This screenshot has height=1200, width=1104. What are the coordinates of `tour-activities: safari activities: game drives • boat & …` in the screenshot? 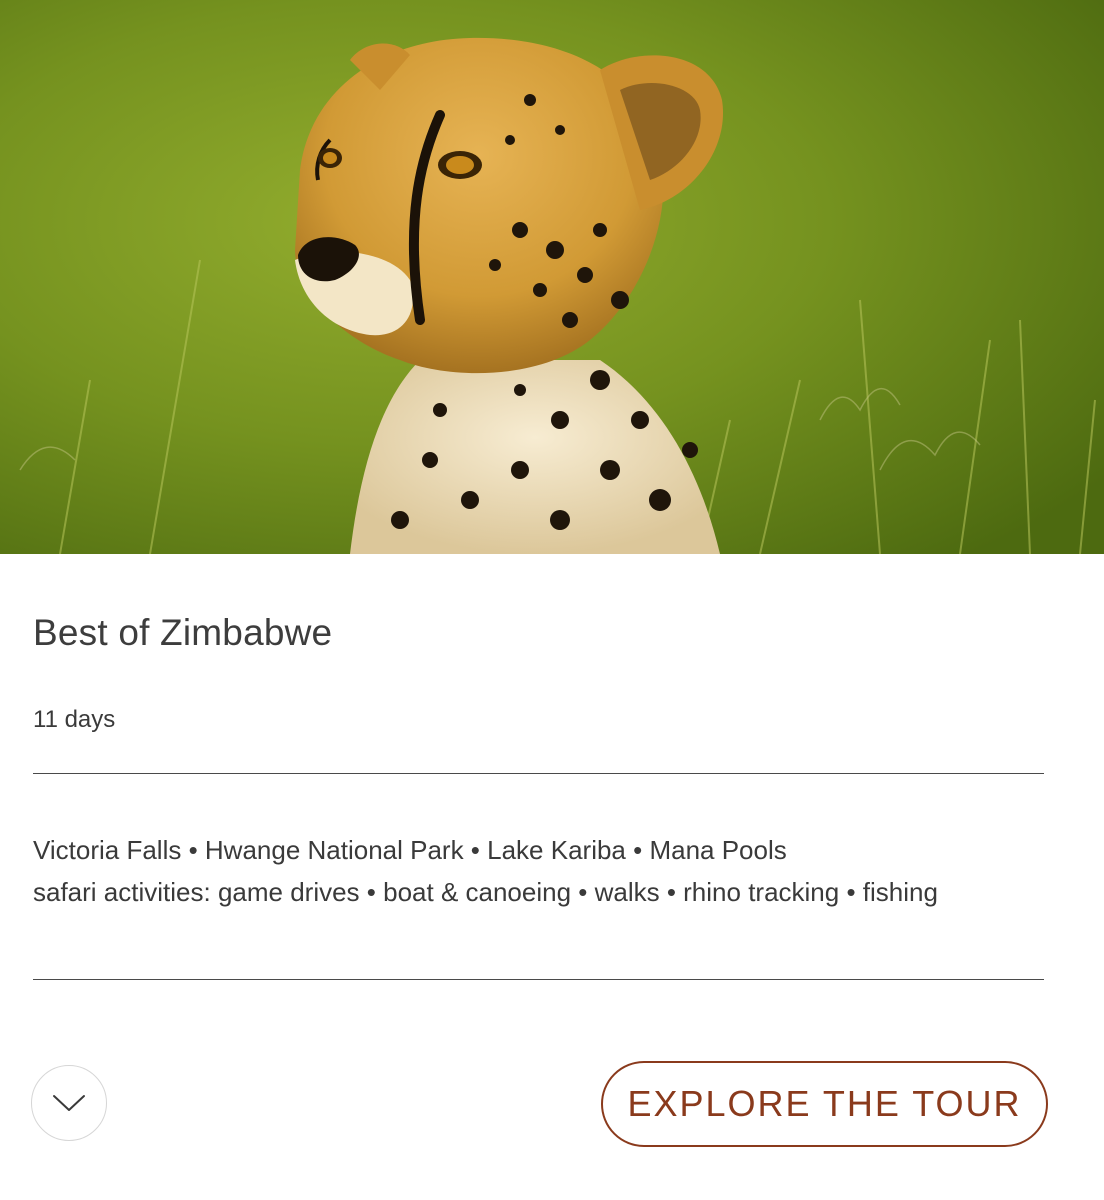 It's located at (485, 892).